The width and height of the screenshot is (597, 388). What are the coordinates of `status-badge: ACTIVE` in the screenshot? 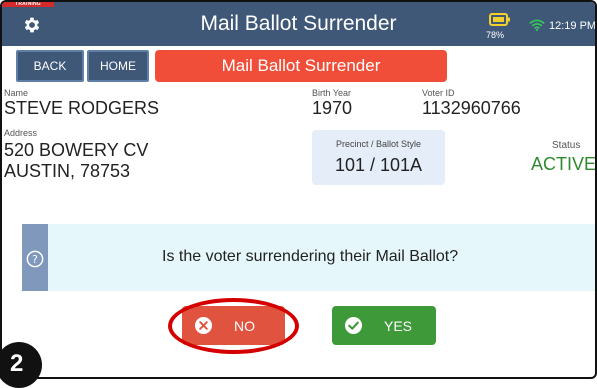 It's located at (564, 164).